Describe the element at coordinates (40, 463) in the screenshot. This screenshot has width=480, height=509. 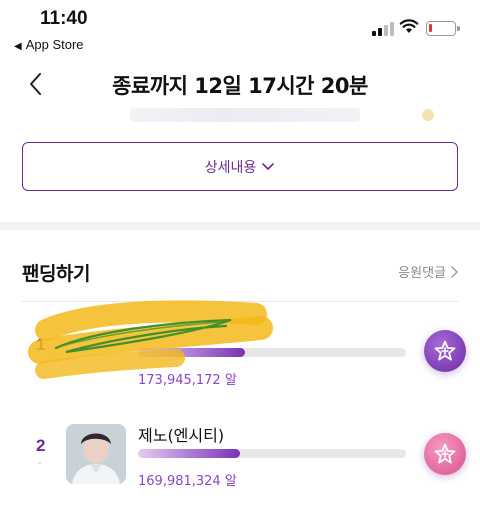
I see `rank-change: -` at that location.